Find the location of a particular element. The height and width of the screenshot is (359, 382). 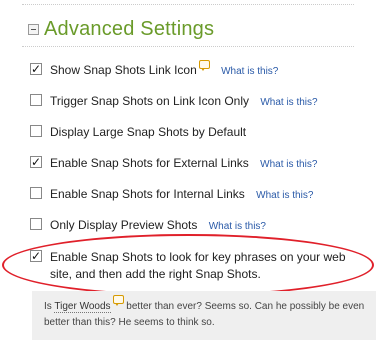

option-large-snap-shots: Display Large Snap Shots by Default is located at coordinates (138, 132).